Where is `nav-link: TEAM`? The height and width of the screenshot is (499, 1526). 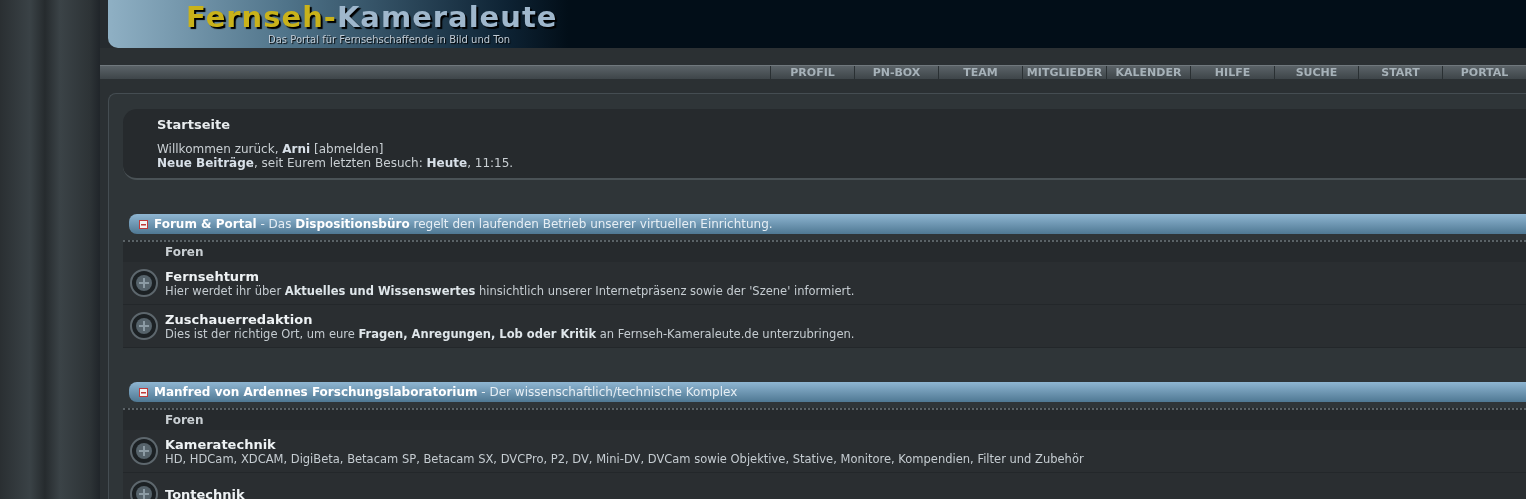
nav-link: TEAM is located at coordinates (980, 72).